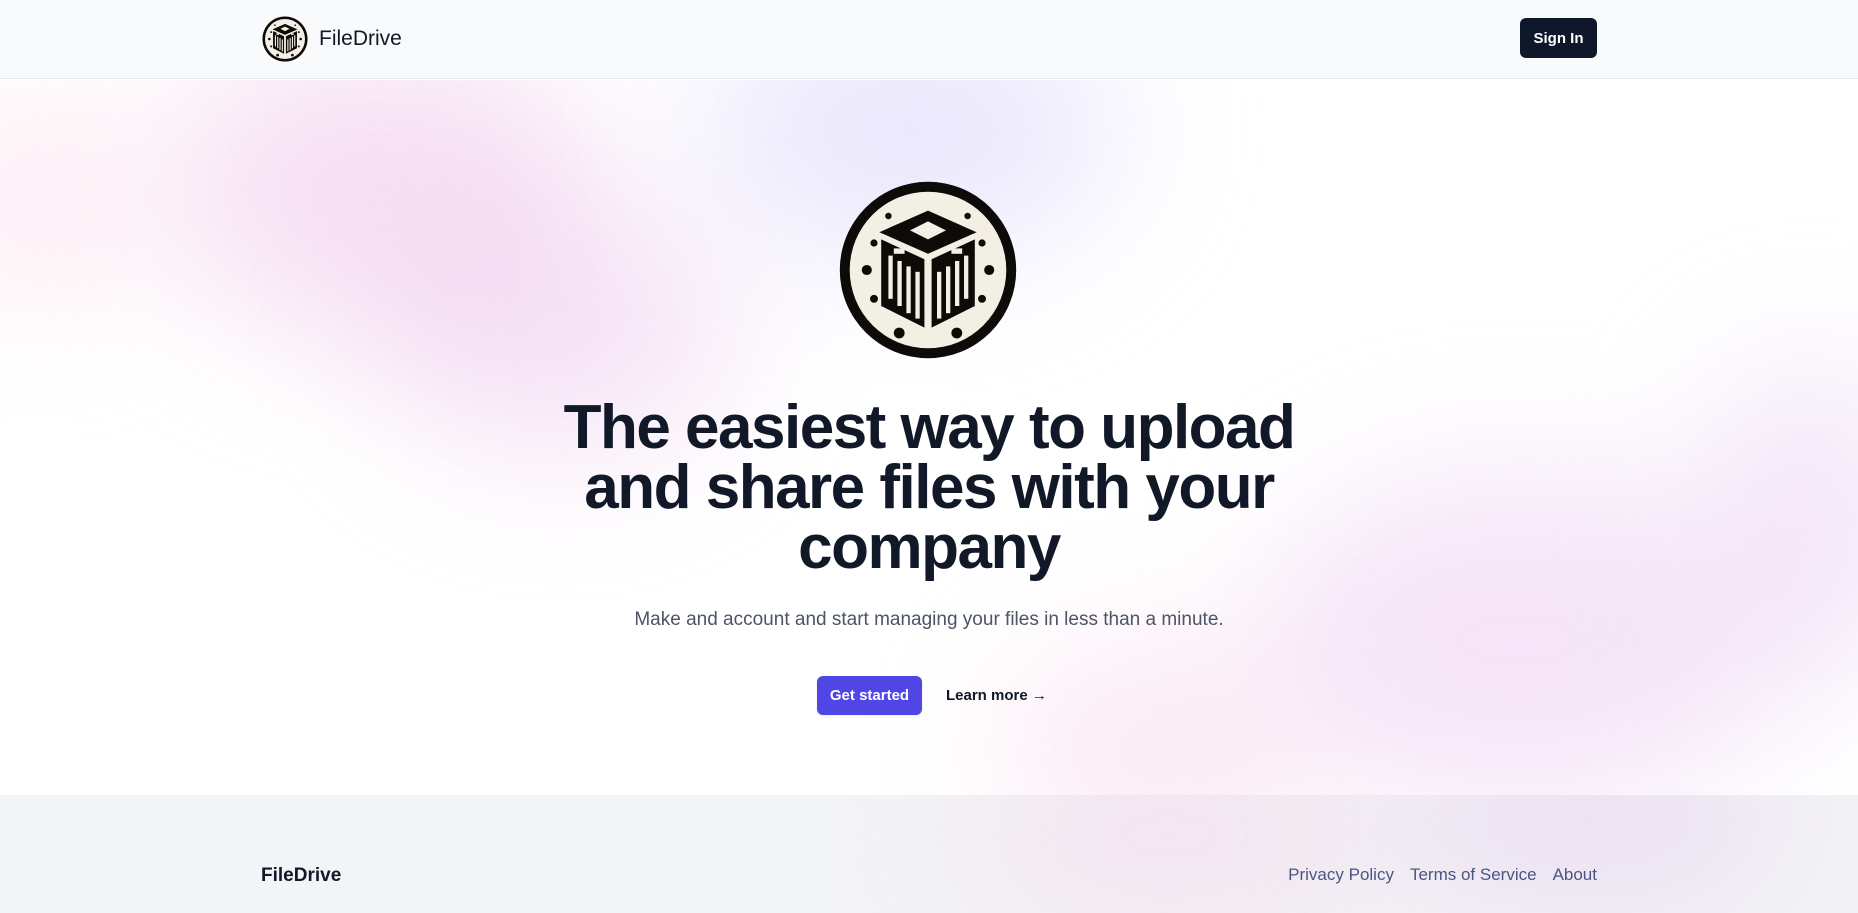  What do you see at coordinates (301, 875) in the screenshot?
I see `footer-brand-name: FileDrive` at bounding box center [301, 875].